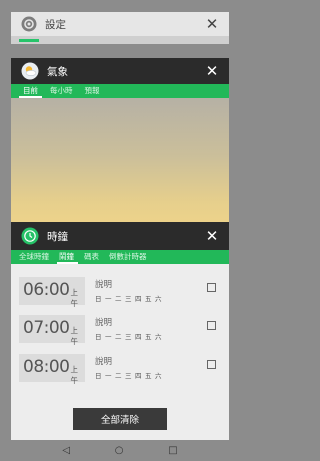  Describe the element at coordinates (120, 71) in the screenshot. I see `weather-card-header: 氣象 ✕` at that location.